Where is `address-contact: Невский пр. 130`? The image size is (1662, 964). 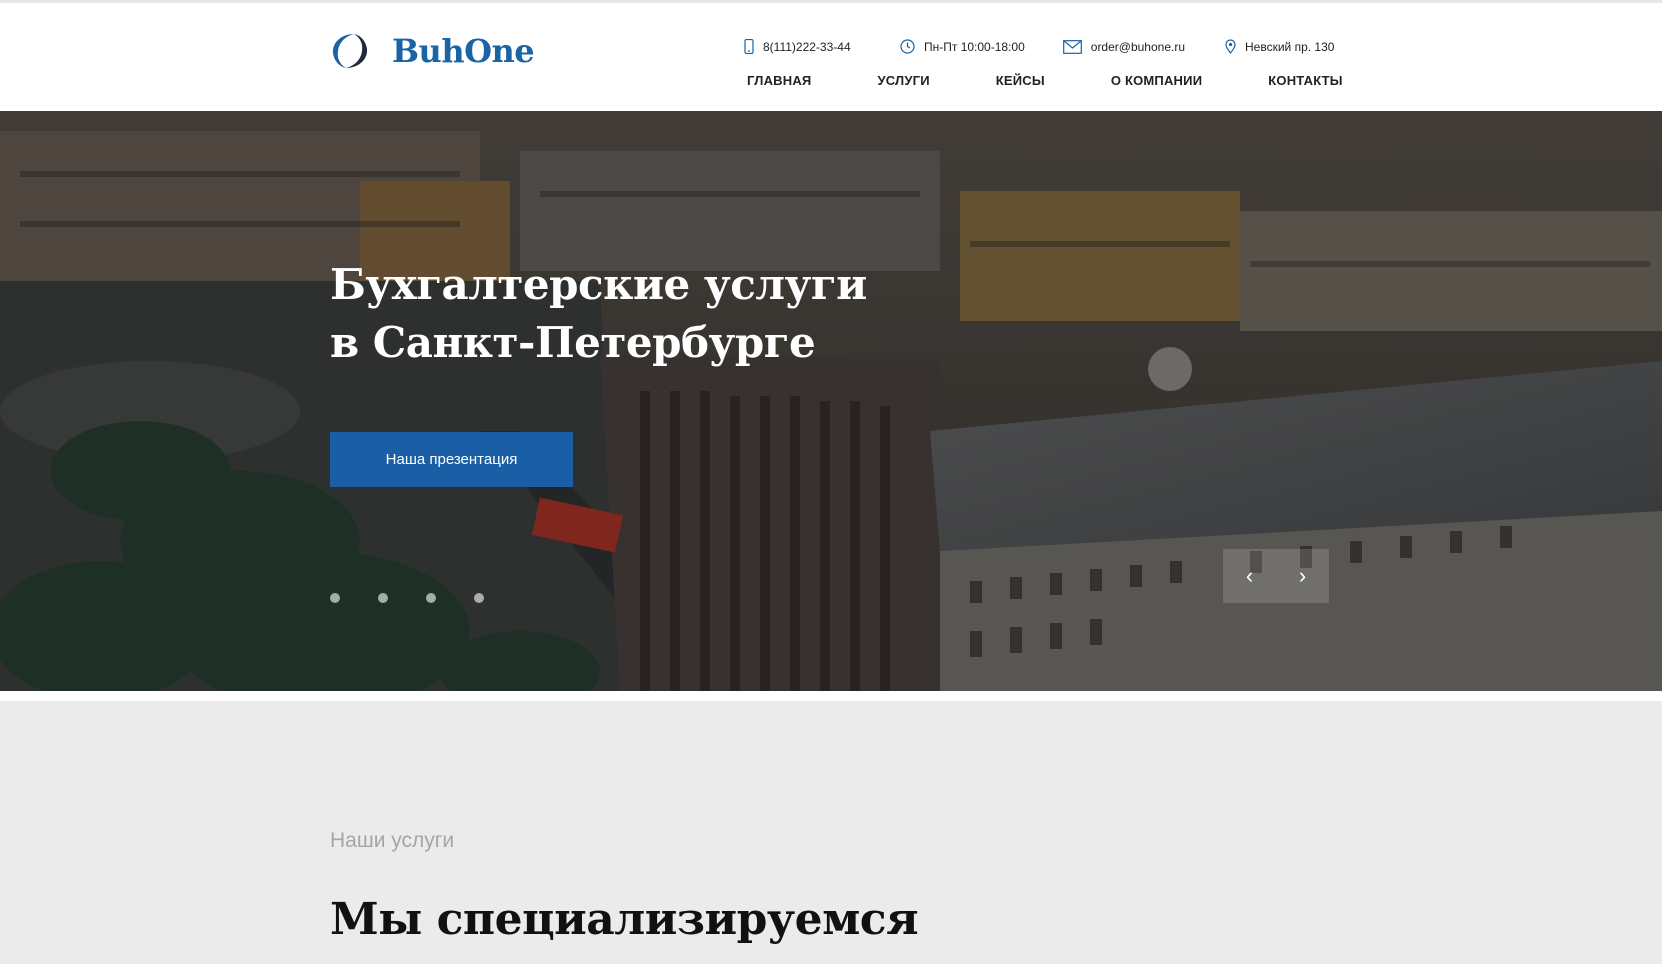 address-contact: Невский пр. 130 is located at coordinates (1279, 46).